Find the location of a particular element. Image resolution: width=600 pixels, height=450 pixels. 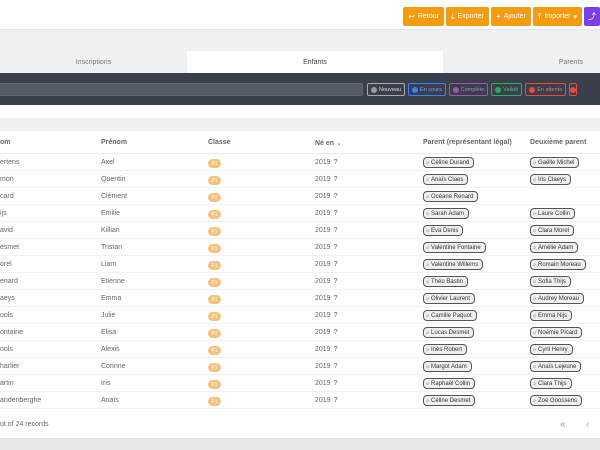

cell-prenom: Tristan is located at coordinates (112, 247).